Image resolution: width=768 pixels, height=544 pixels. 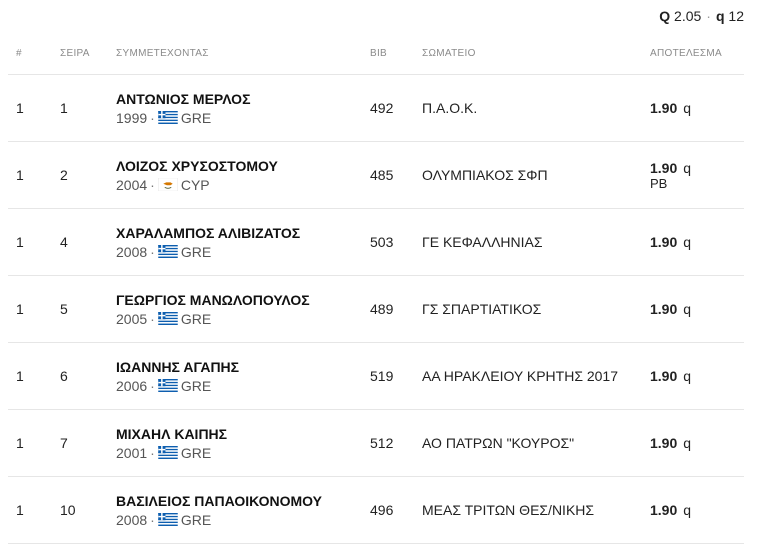 What do you see at coordinates (235, 53) in the screenshot?
I see `column-header-athlete: ΣΥΜΜΕΤΕΧΟΝΤΑΣ` at bounding box center [235, 53].